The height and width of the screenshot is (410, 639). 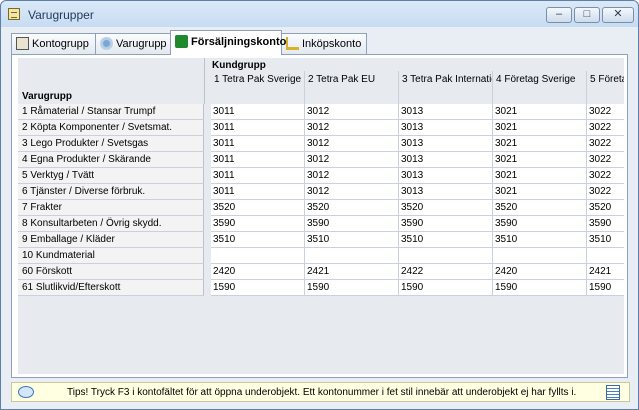 What do you see at coordinates (239, 42) in the screenshot?
I see `tab-label: Försäljningskonto` at bounding box center [239, 42].